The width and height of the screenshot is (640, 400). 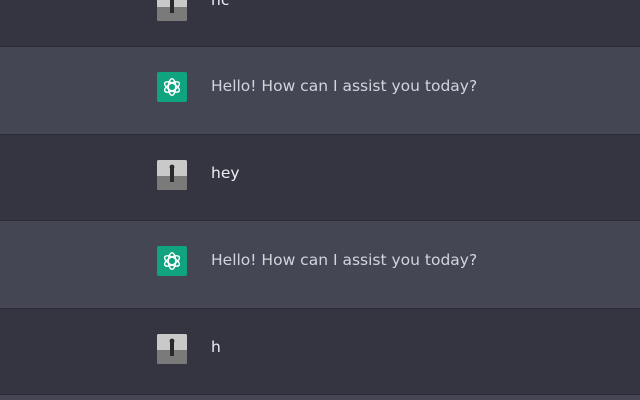 I want to click on next-message-row-edge, so click(x=320, y=397).